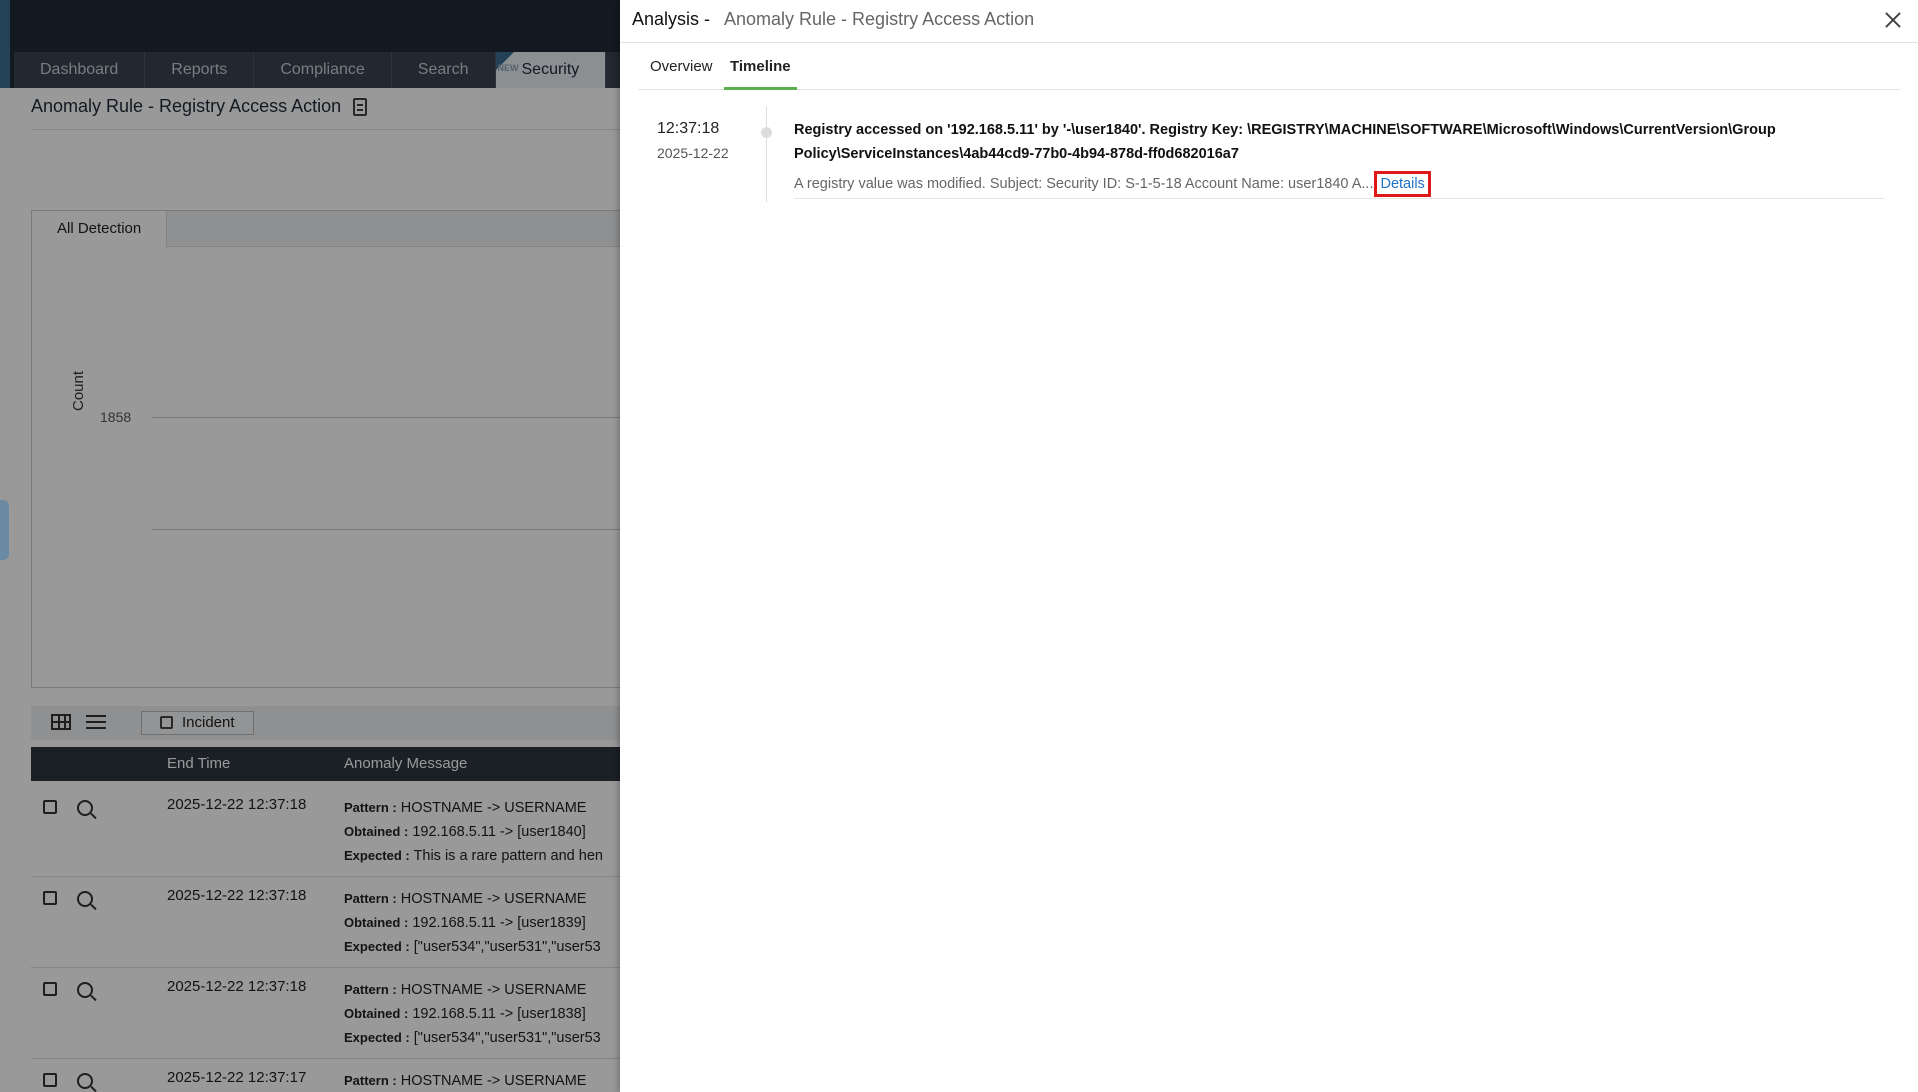  Describe the element at coordinates (1402, 184) in the screenshot. I see `details-link: Details` at that location.